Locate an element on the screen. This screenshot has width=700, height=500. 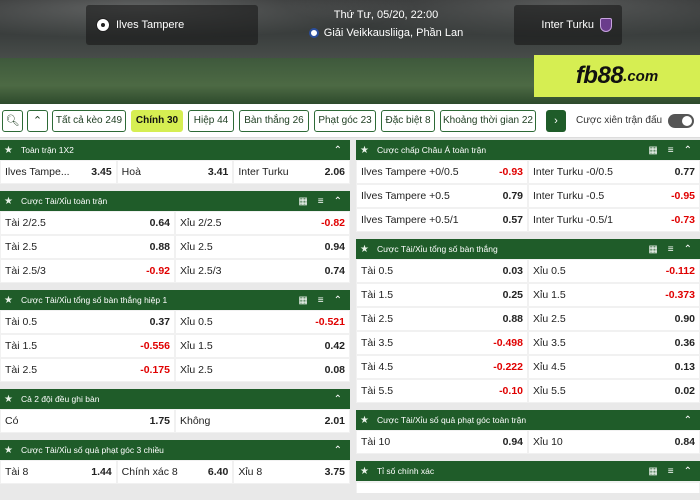
odds-cell: Xỉu 4.5 0.13 is located at coordinates (614, 367).